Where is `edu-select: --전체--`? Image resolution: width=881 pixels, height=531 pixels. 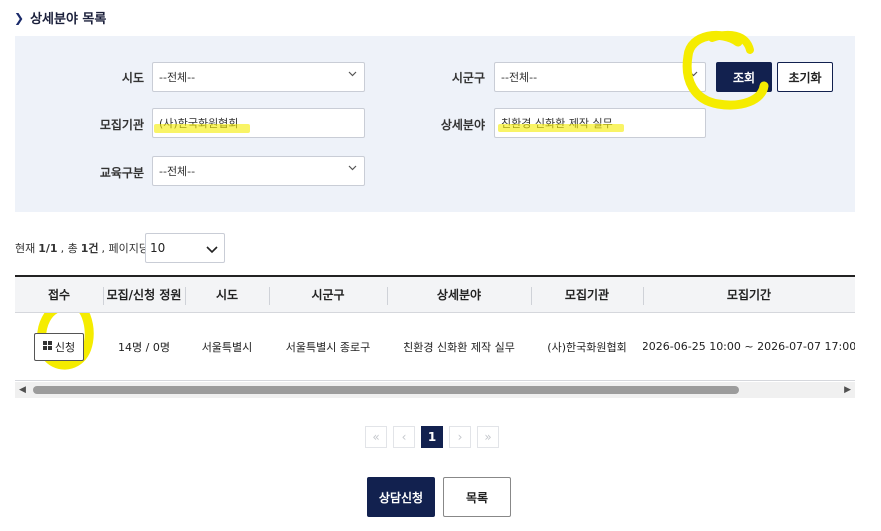
edu-select: --전체-- is located at coordinates (258, 171).